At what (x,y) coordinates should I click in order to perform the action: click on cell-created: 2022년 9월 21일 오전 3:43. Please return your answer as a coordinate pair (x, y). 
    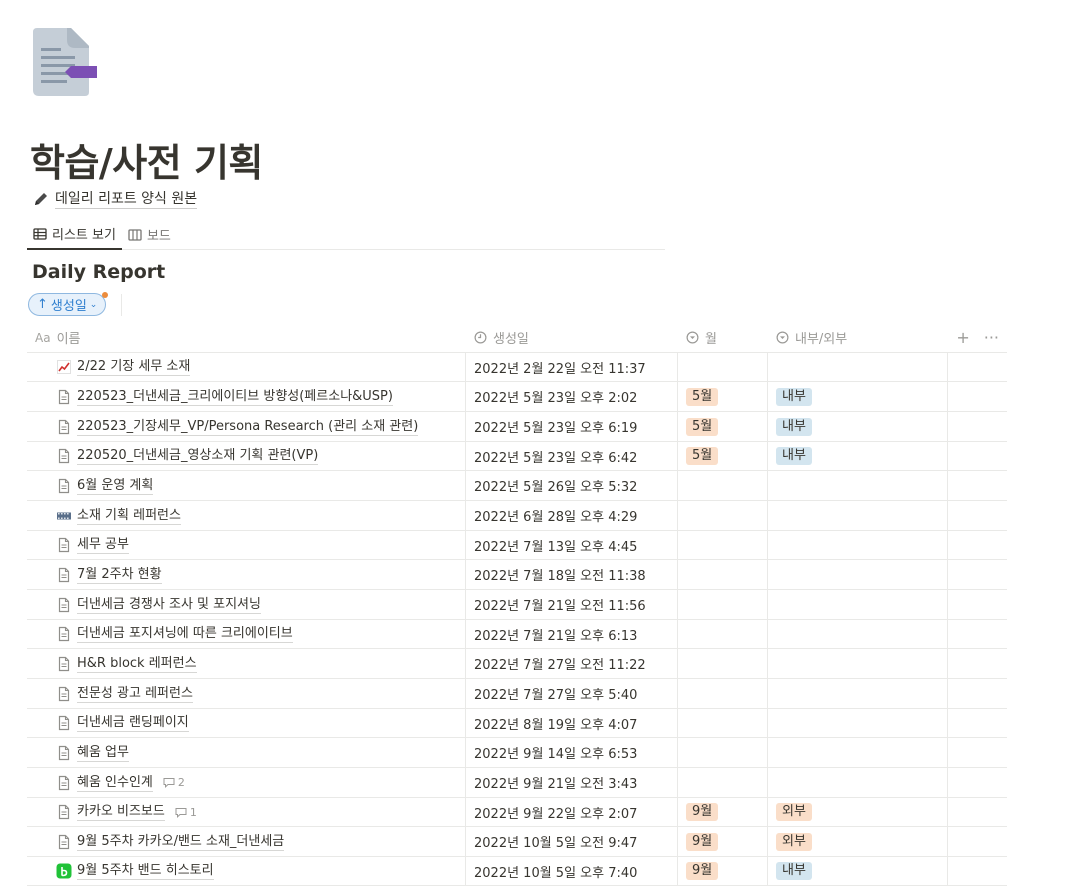
    Looking at the image, I should click on (572, 782).